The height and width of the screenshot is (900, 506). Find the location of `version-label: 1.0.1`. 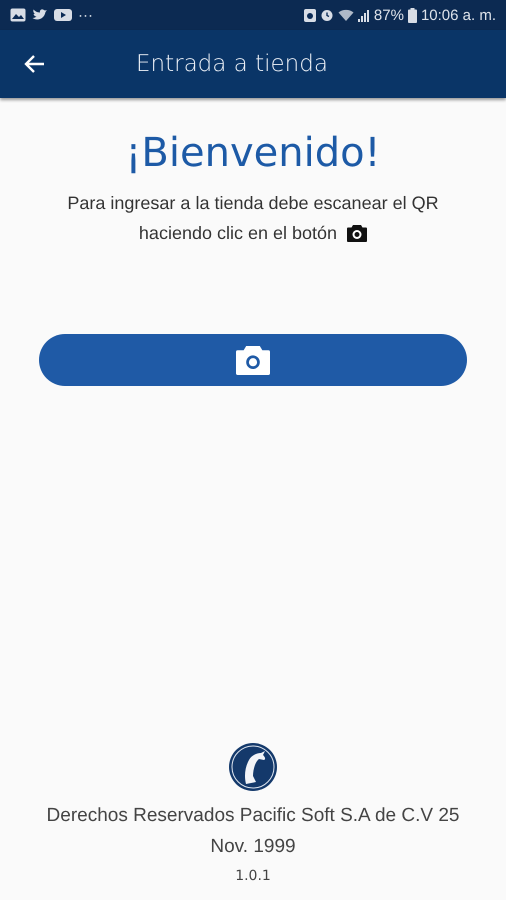

version-label: 1.0.1 is located at coordinates (253, 876).